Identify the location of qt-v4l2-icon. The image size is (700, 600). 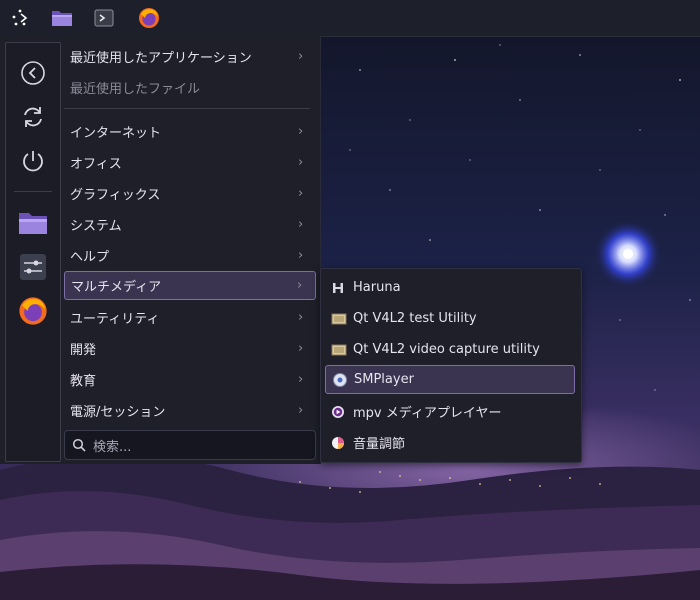
(342, 319).